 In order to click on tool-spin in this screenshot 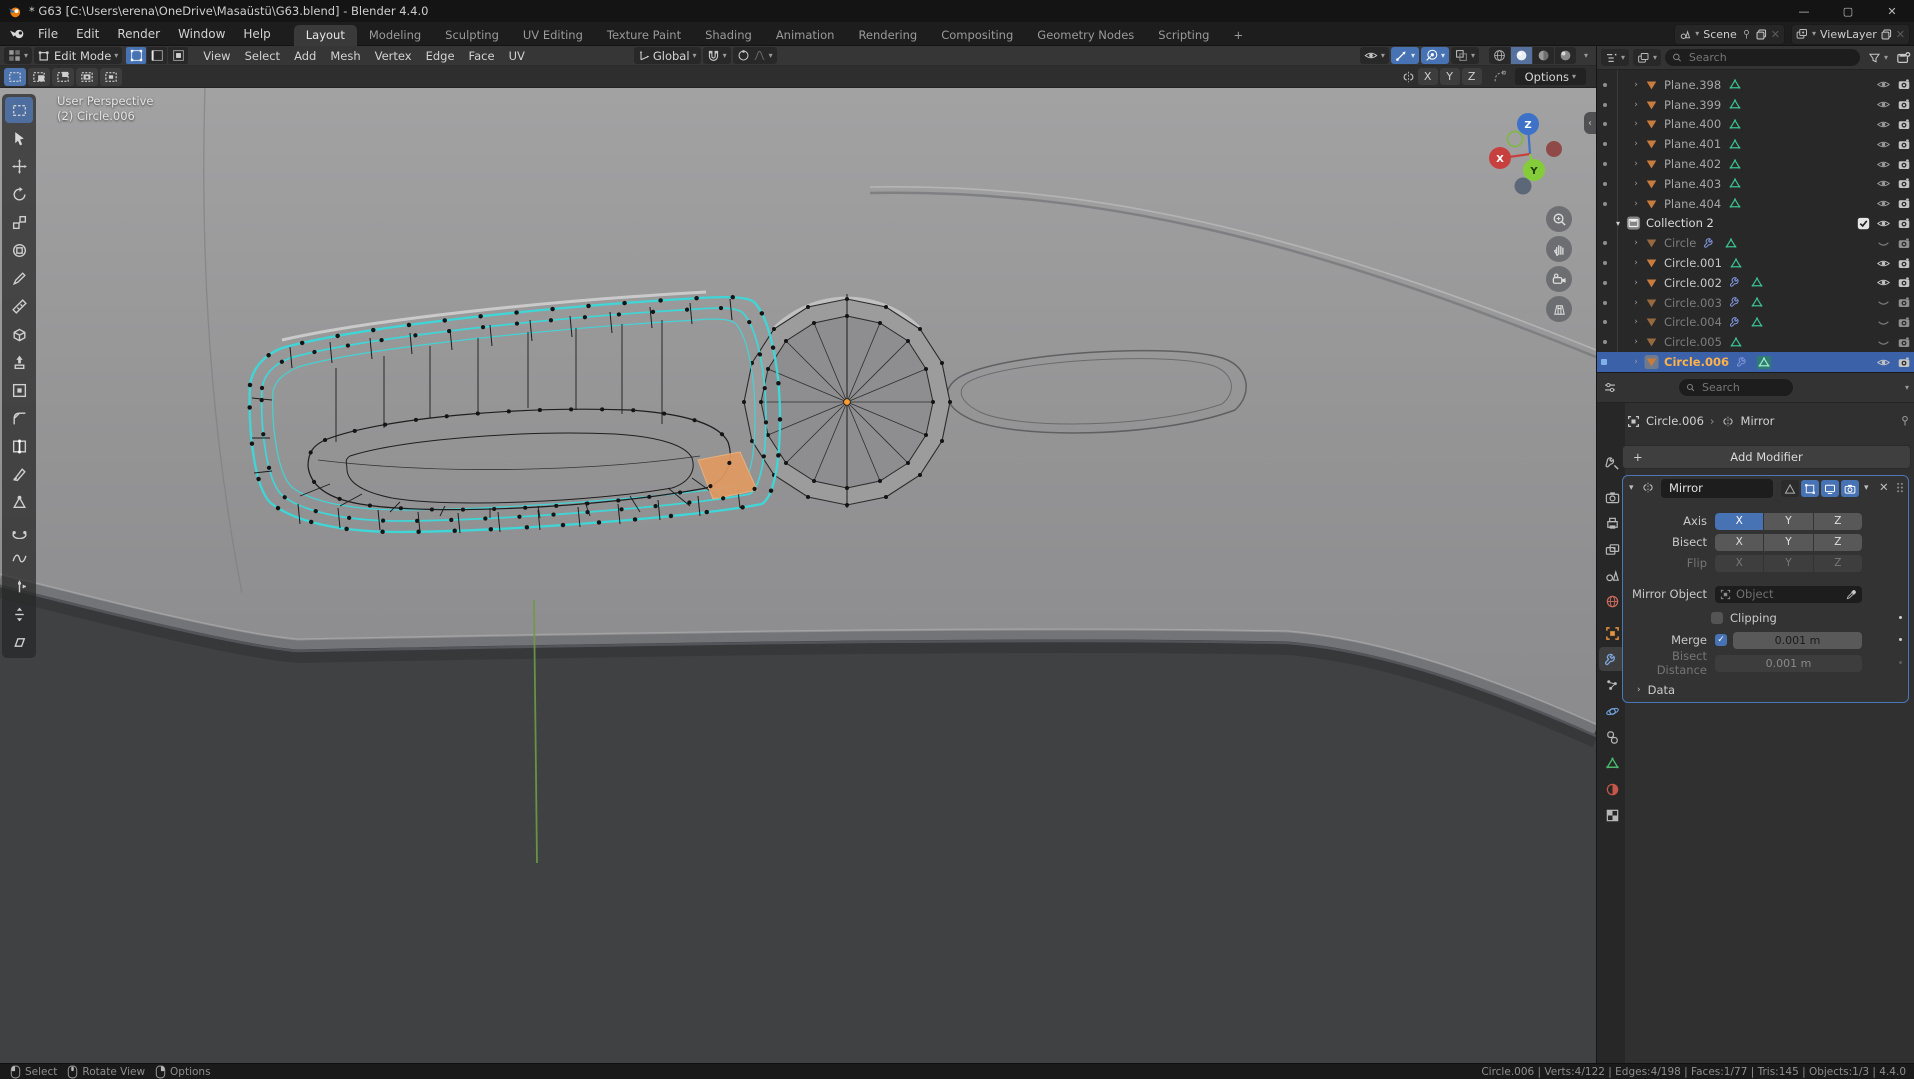, I will do `click(19, 530)`.